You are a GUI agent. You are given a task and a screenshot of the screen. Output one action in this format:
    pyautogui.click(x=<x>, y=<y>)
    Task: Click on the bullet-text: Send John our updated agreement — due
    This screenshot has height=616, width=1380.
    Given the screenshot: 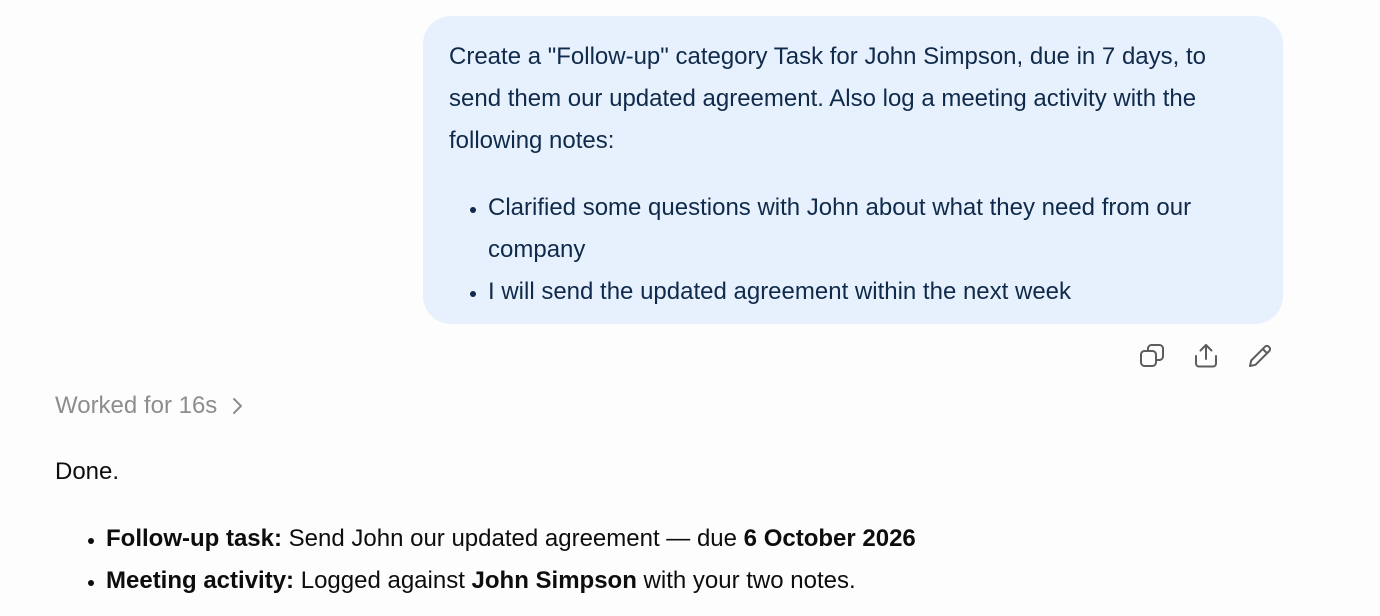 What is the action you would take?
    pyautogui.click(x=513, y=538)
    